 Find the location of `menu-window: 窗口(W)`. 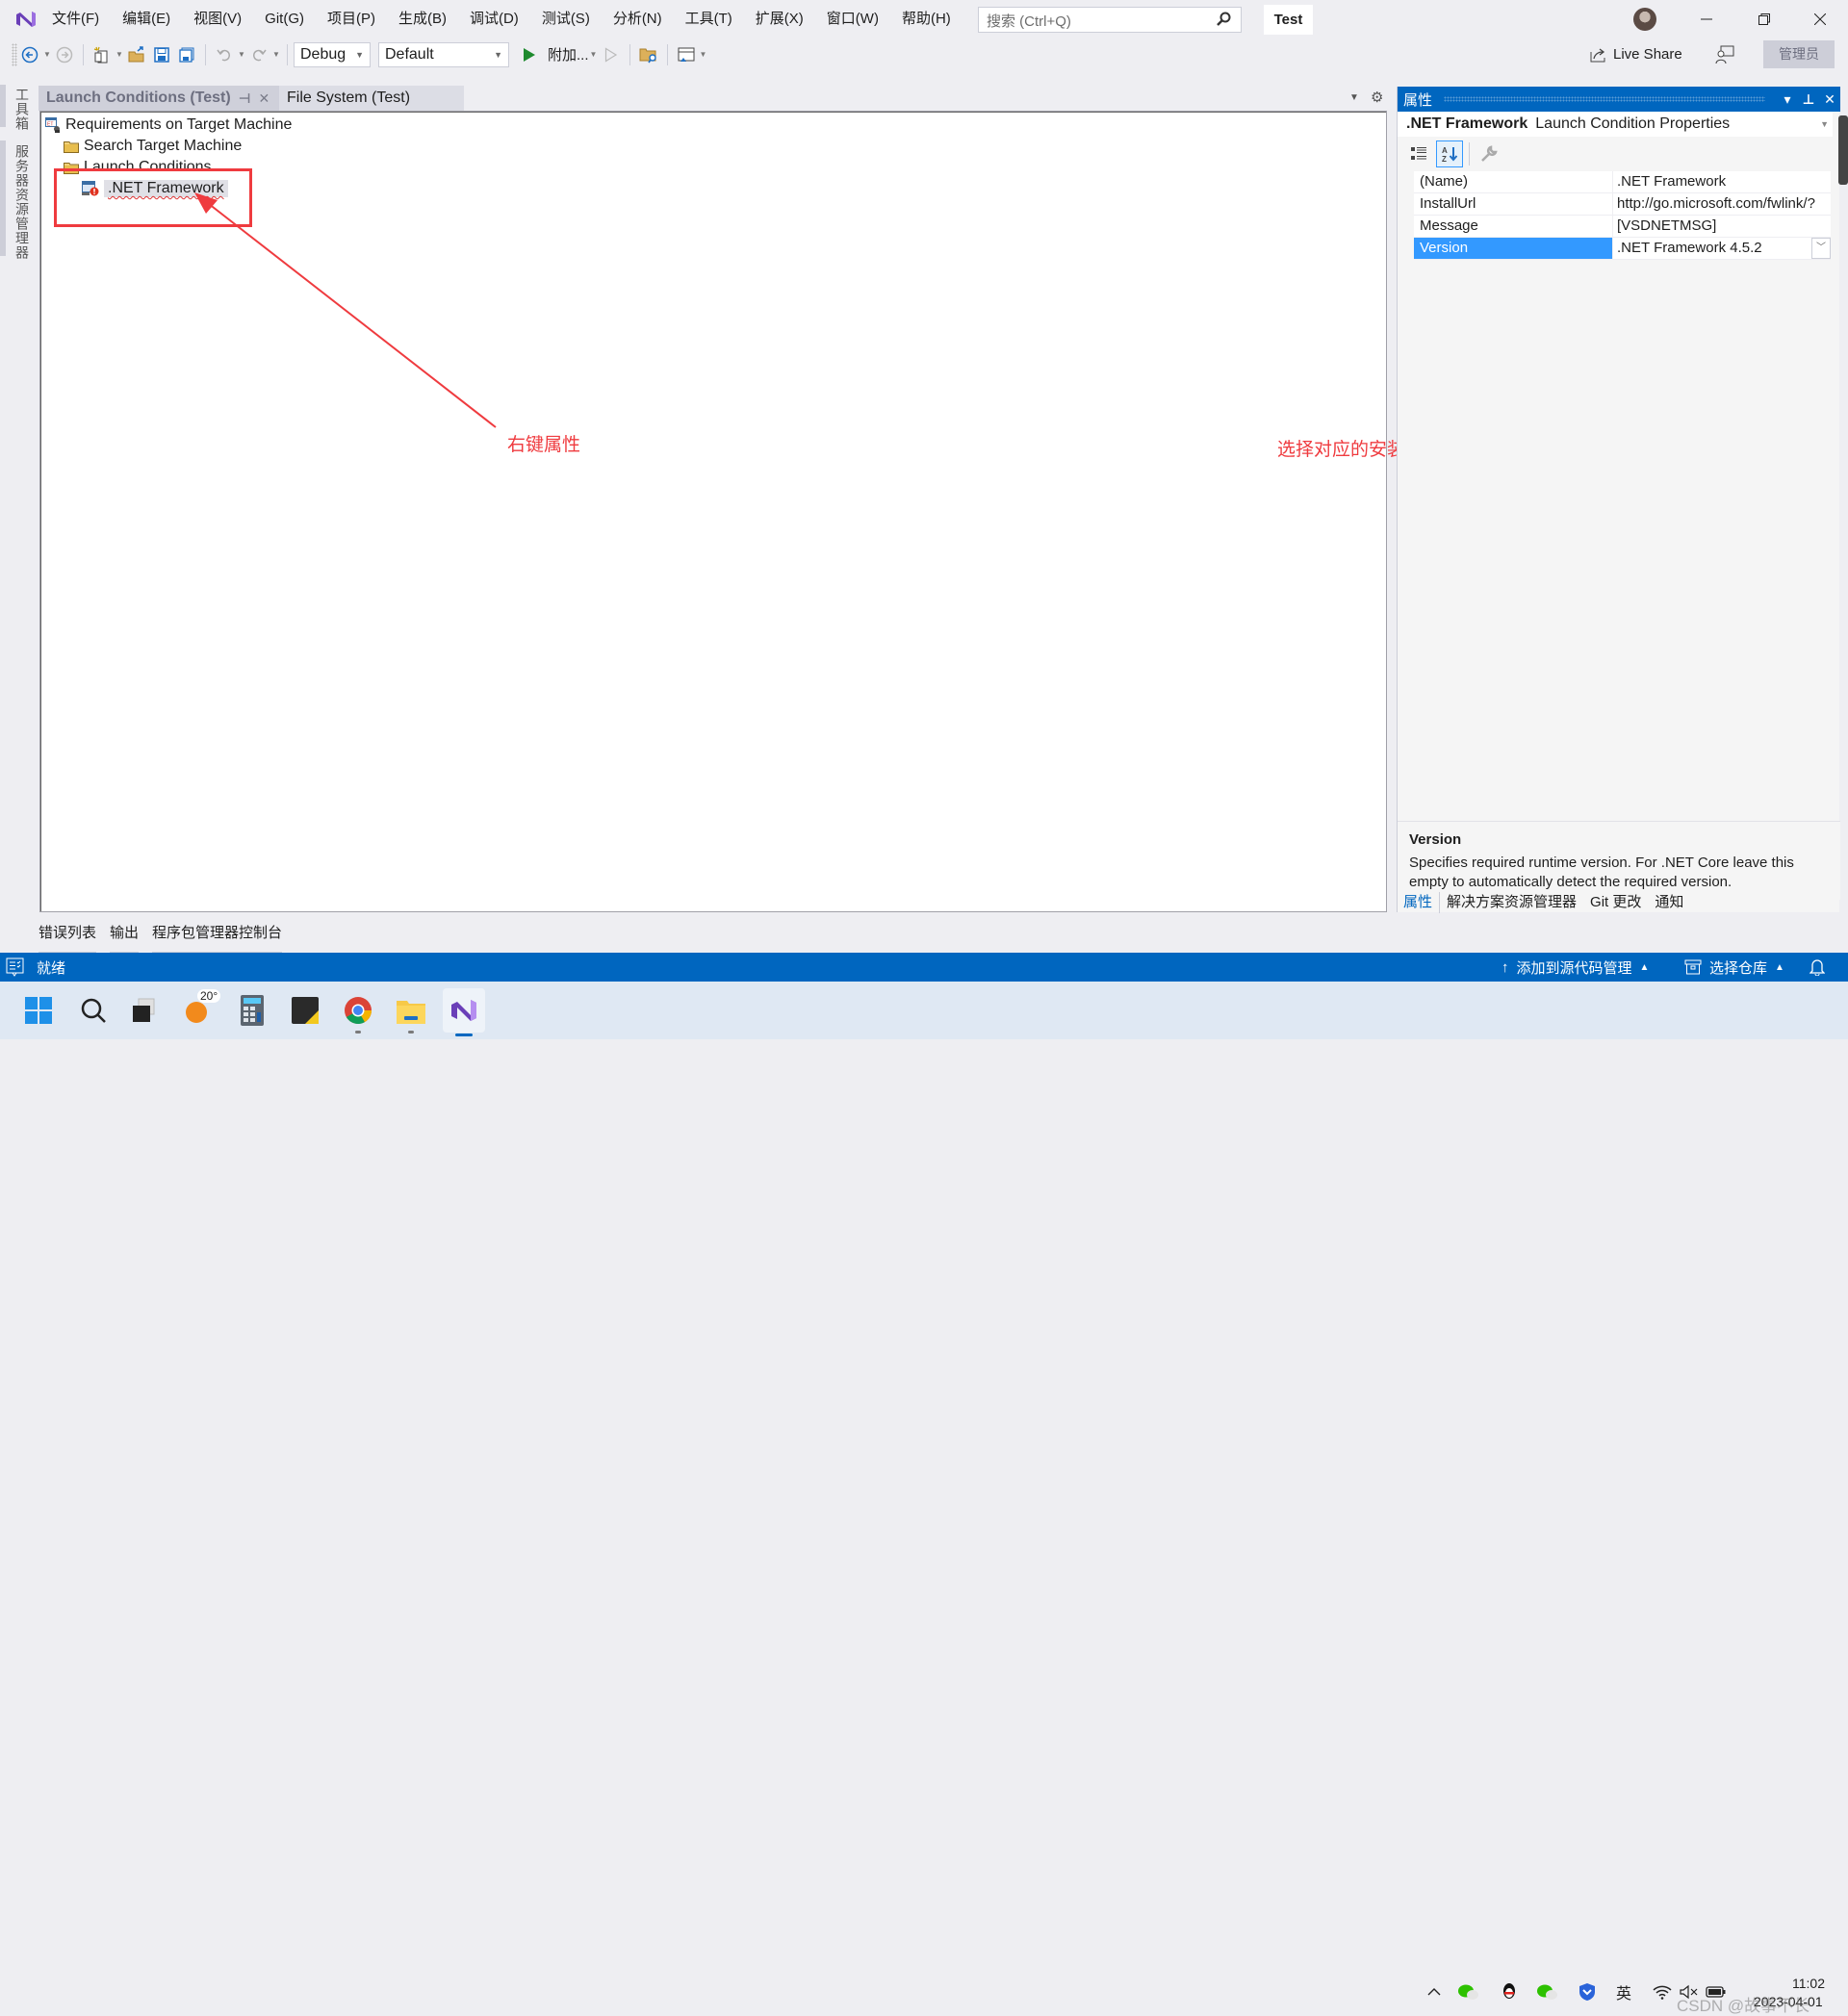

menu-window: 窗口(W) is located at coordinates (852, 19).